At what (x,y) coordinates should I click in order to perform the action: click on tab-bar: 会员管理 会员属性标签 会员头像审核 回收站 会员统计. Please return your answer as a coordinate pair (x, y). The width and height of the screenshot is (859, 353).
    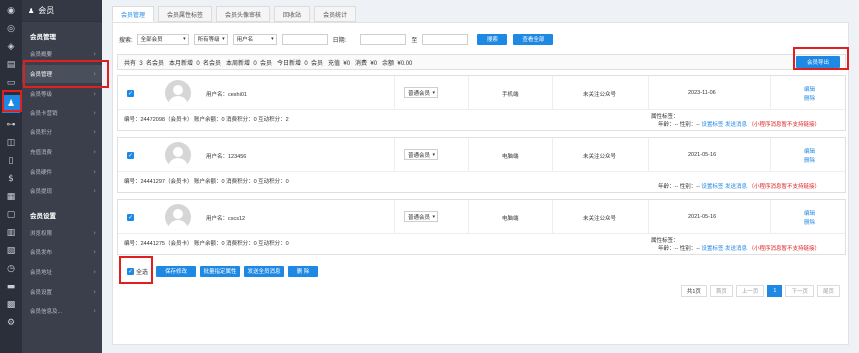
    Looking at the image, I should click on (234, 14).